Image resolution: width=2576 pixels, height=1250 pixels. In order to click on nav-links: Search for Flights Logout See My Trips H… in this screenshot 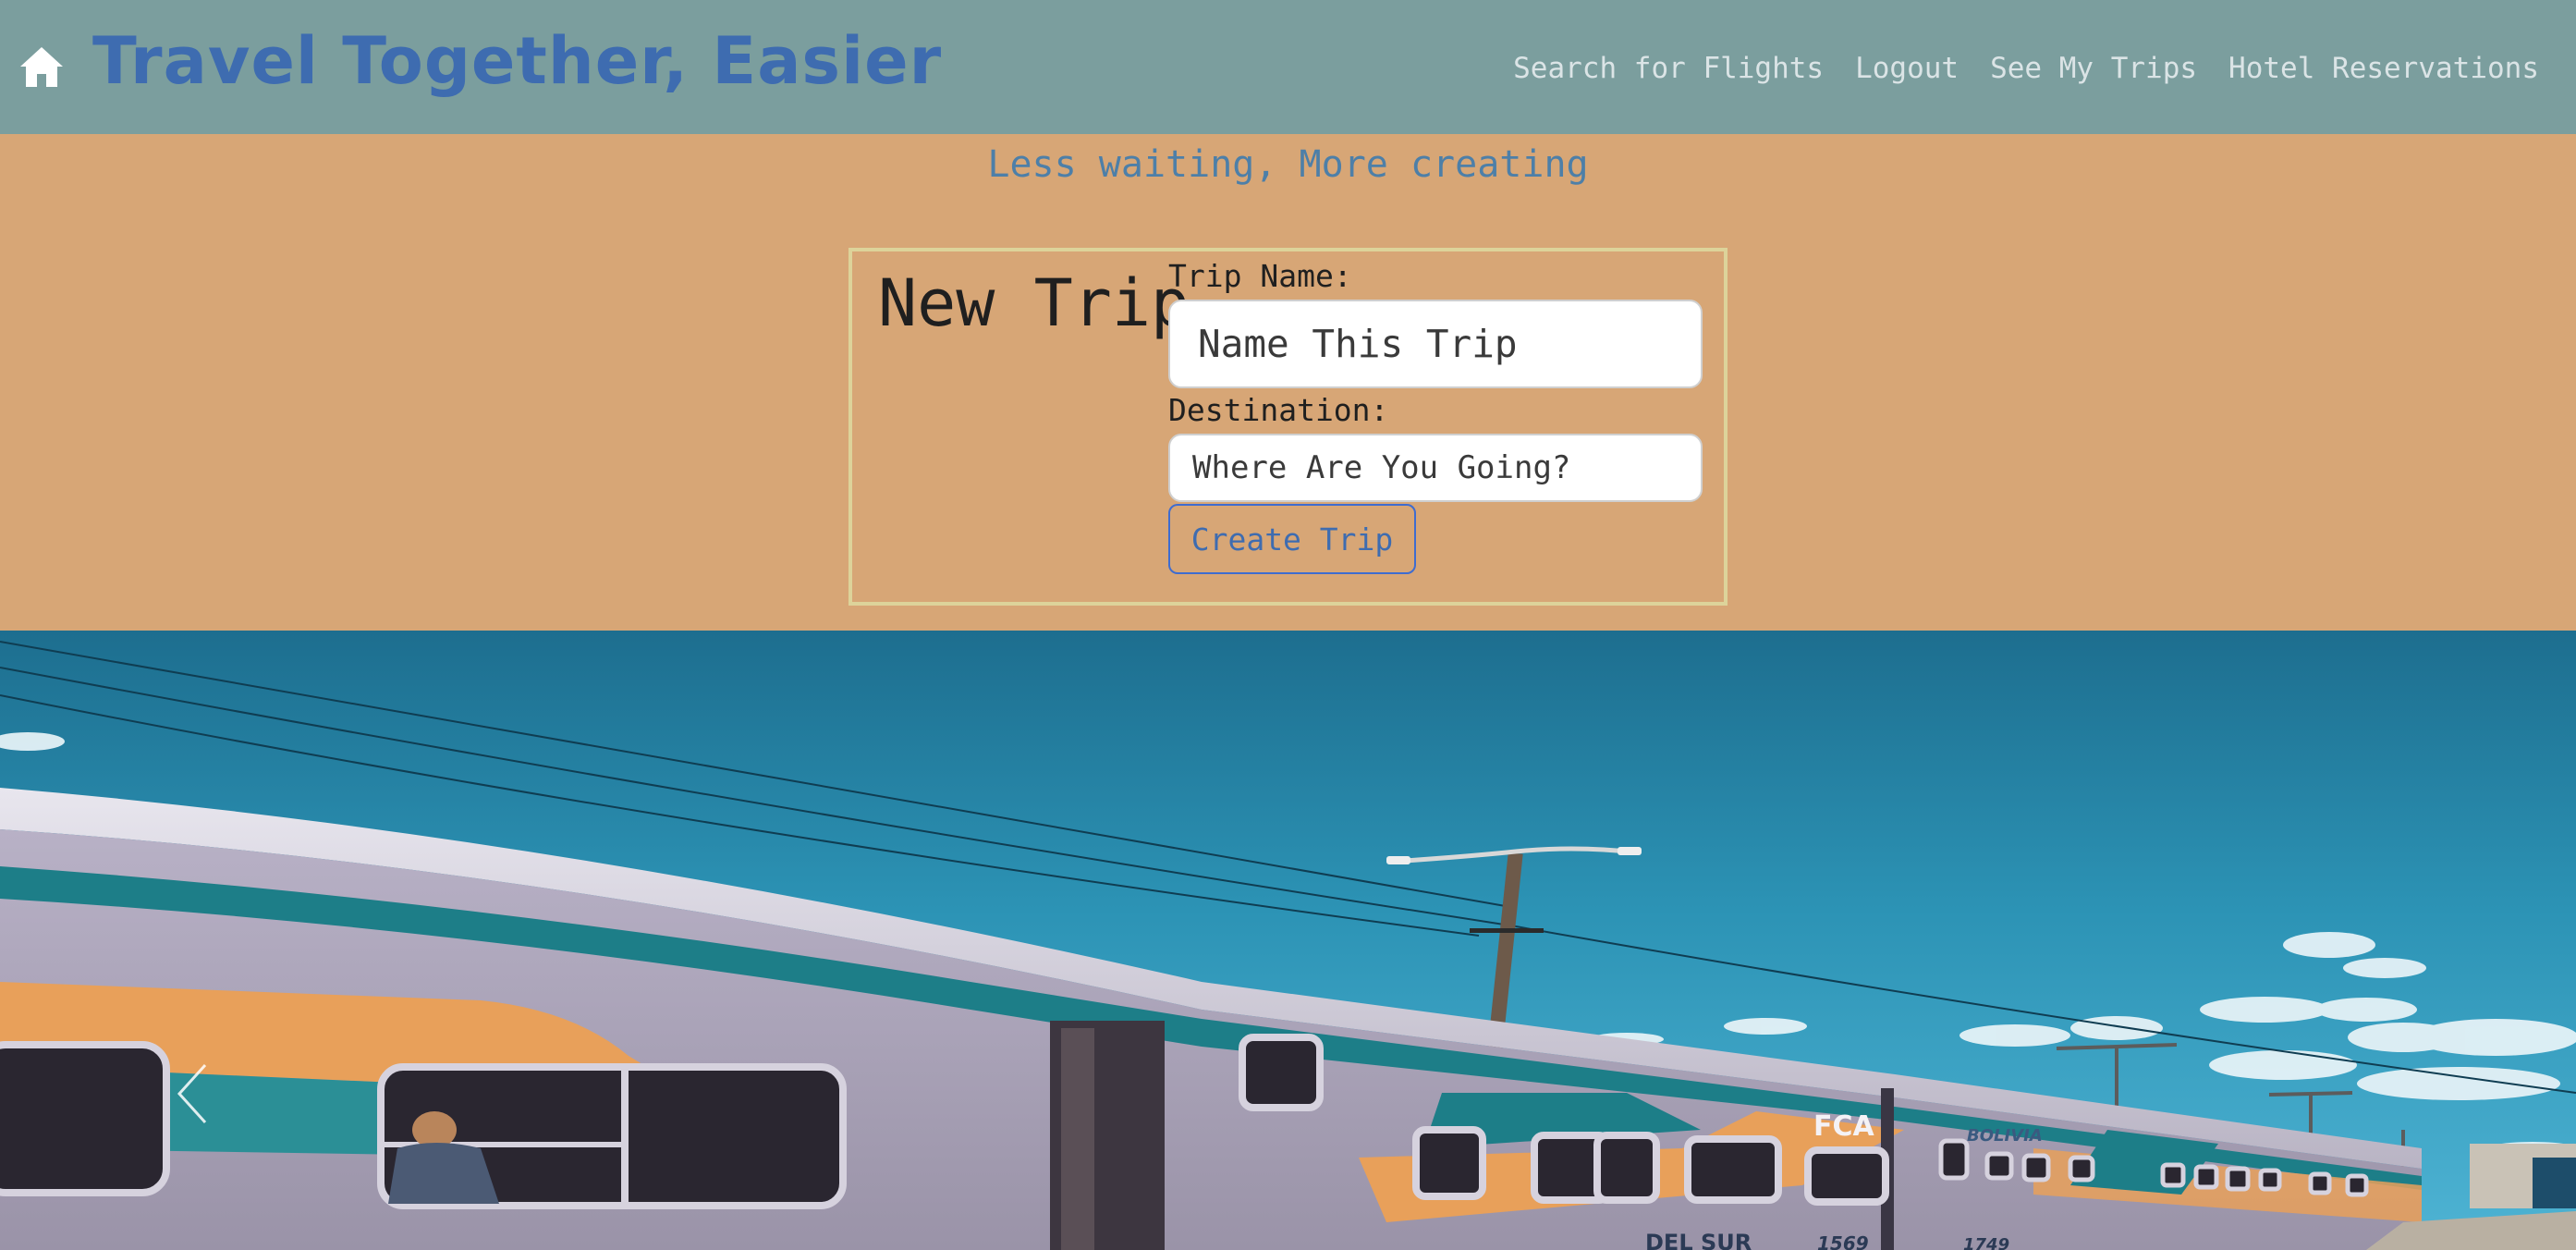, I will do `click(2026, 68)`.